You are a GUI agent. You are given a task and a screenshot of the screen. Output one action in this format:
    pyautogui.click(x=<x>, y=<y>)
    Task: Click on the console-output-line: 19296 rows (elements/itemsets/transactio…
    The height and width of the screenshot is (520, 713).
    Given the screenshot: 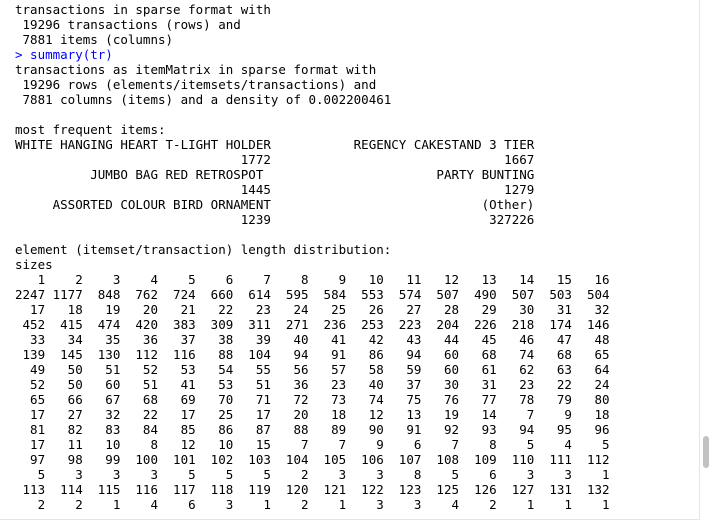 What is the action you would take?
    pyautogui.click(x=196, y=84)
    